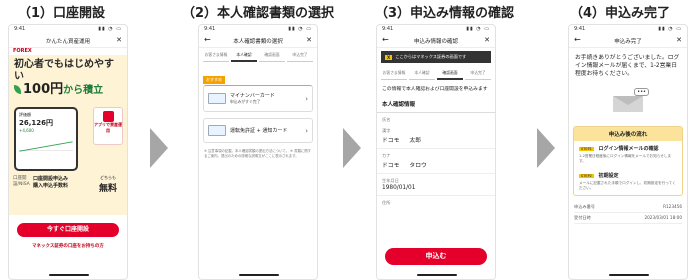  What do you see at coordinates (386, 155) in the screenshot?
I see `field-label: カナ` at bounding box center [386, 155].